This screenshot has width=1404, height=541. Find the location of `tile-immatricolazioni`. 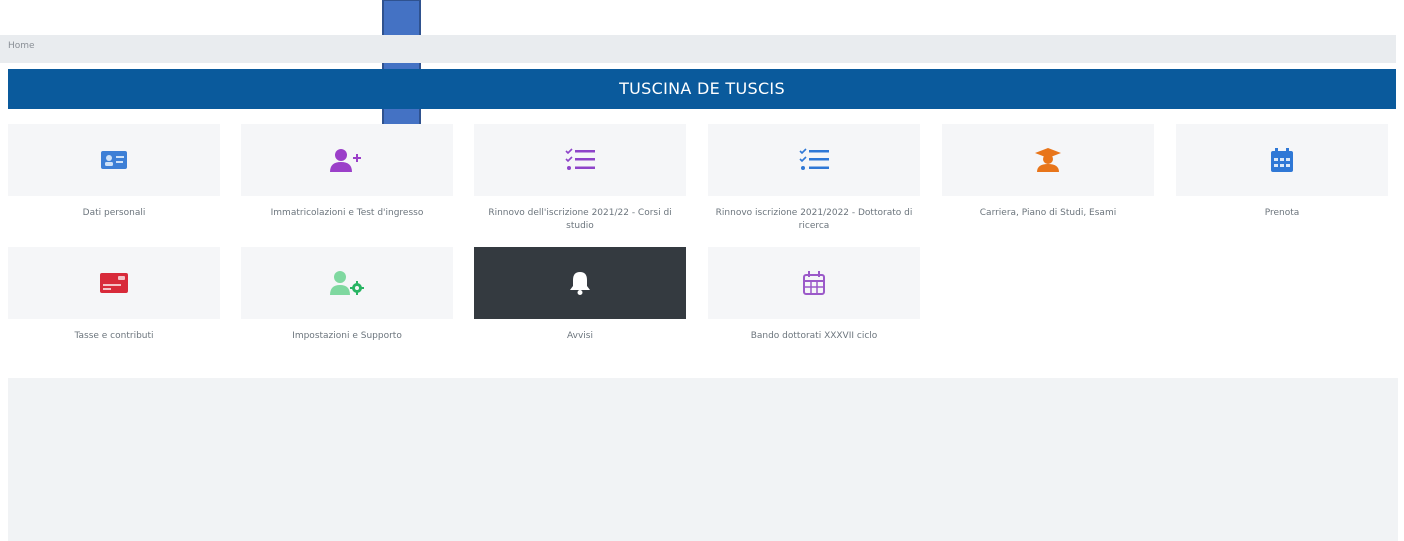

tile-immatricolazioni is located at coordinates (347, 160).